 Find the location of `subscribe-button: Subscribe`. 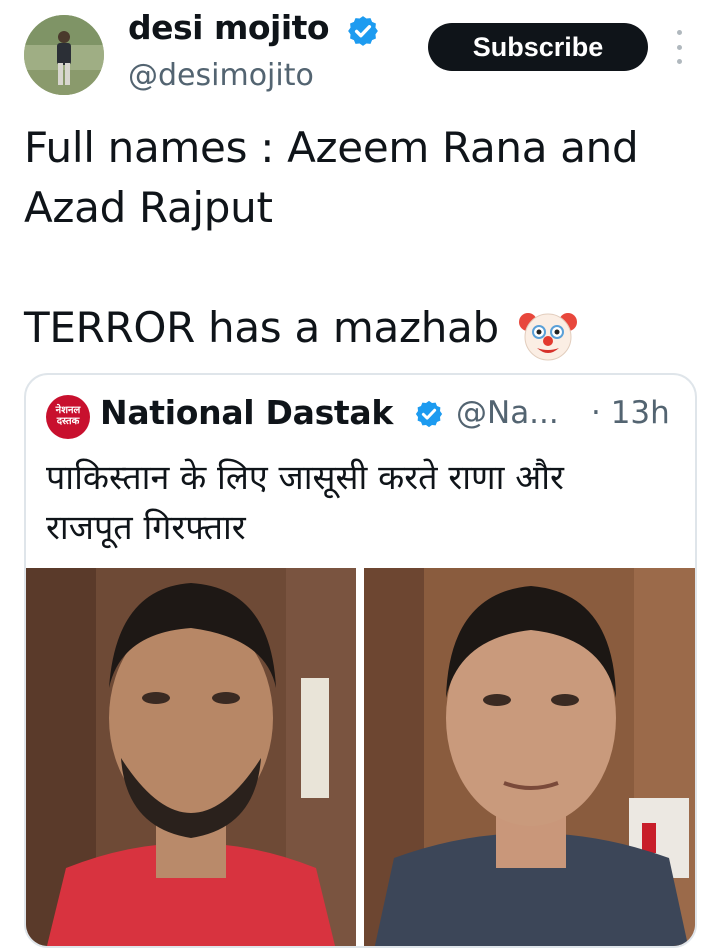

subscribe-button: Subscribe is located at coordinates (538, 47).